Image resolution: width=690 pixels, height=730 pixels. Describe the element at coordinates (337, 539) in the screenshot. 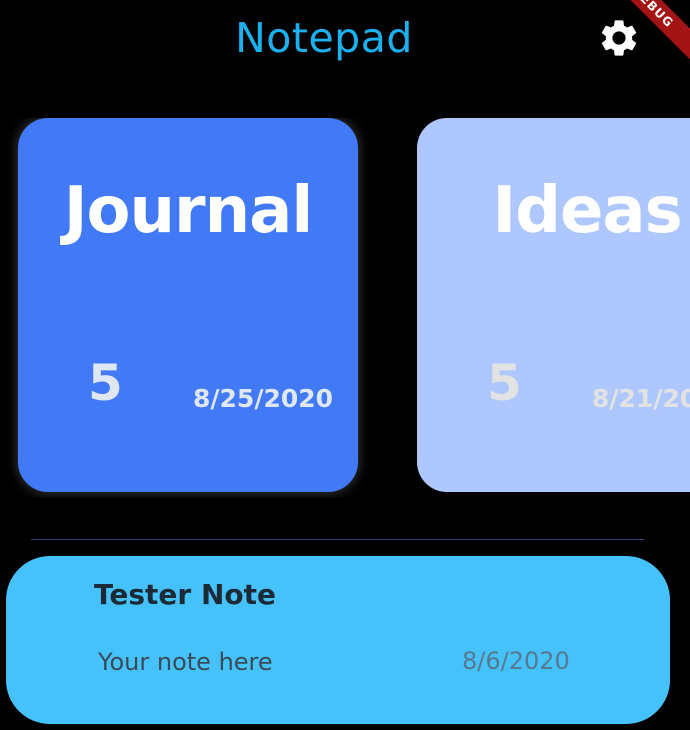

I see `divider` at that location.